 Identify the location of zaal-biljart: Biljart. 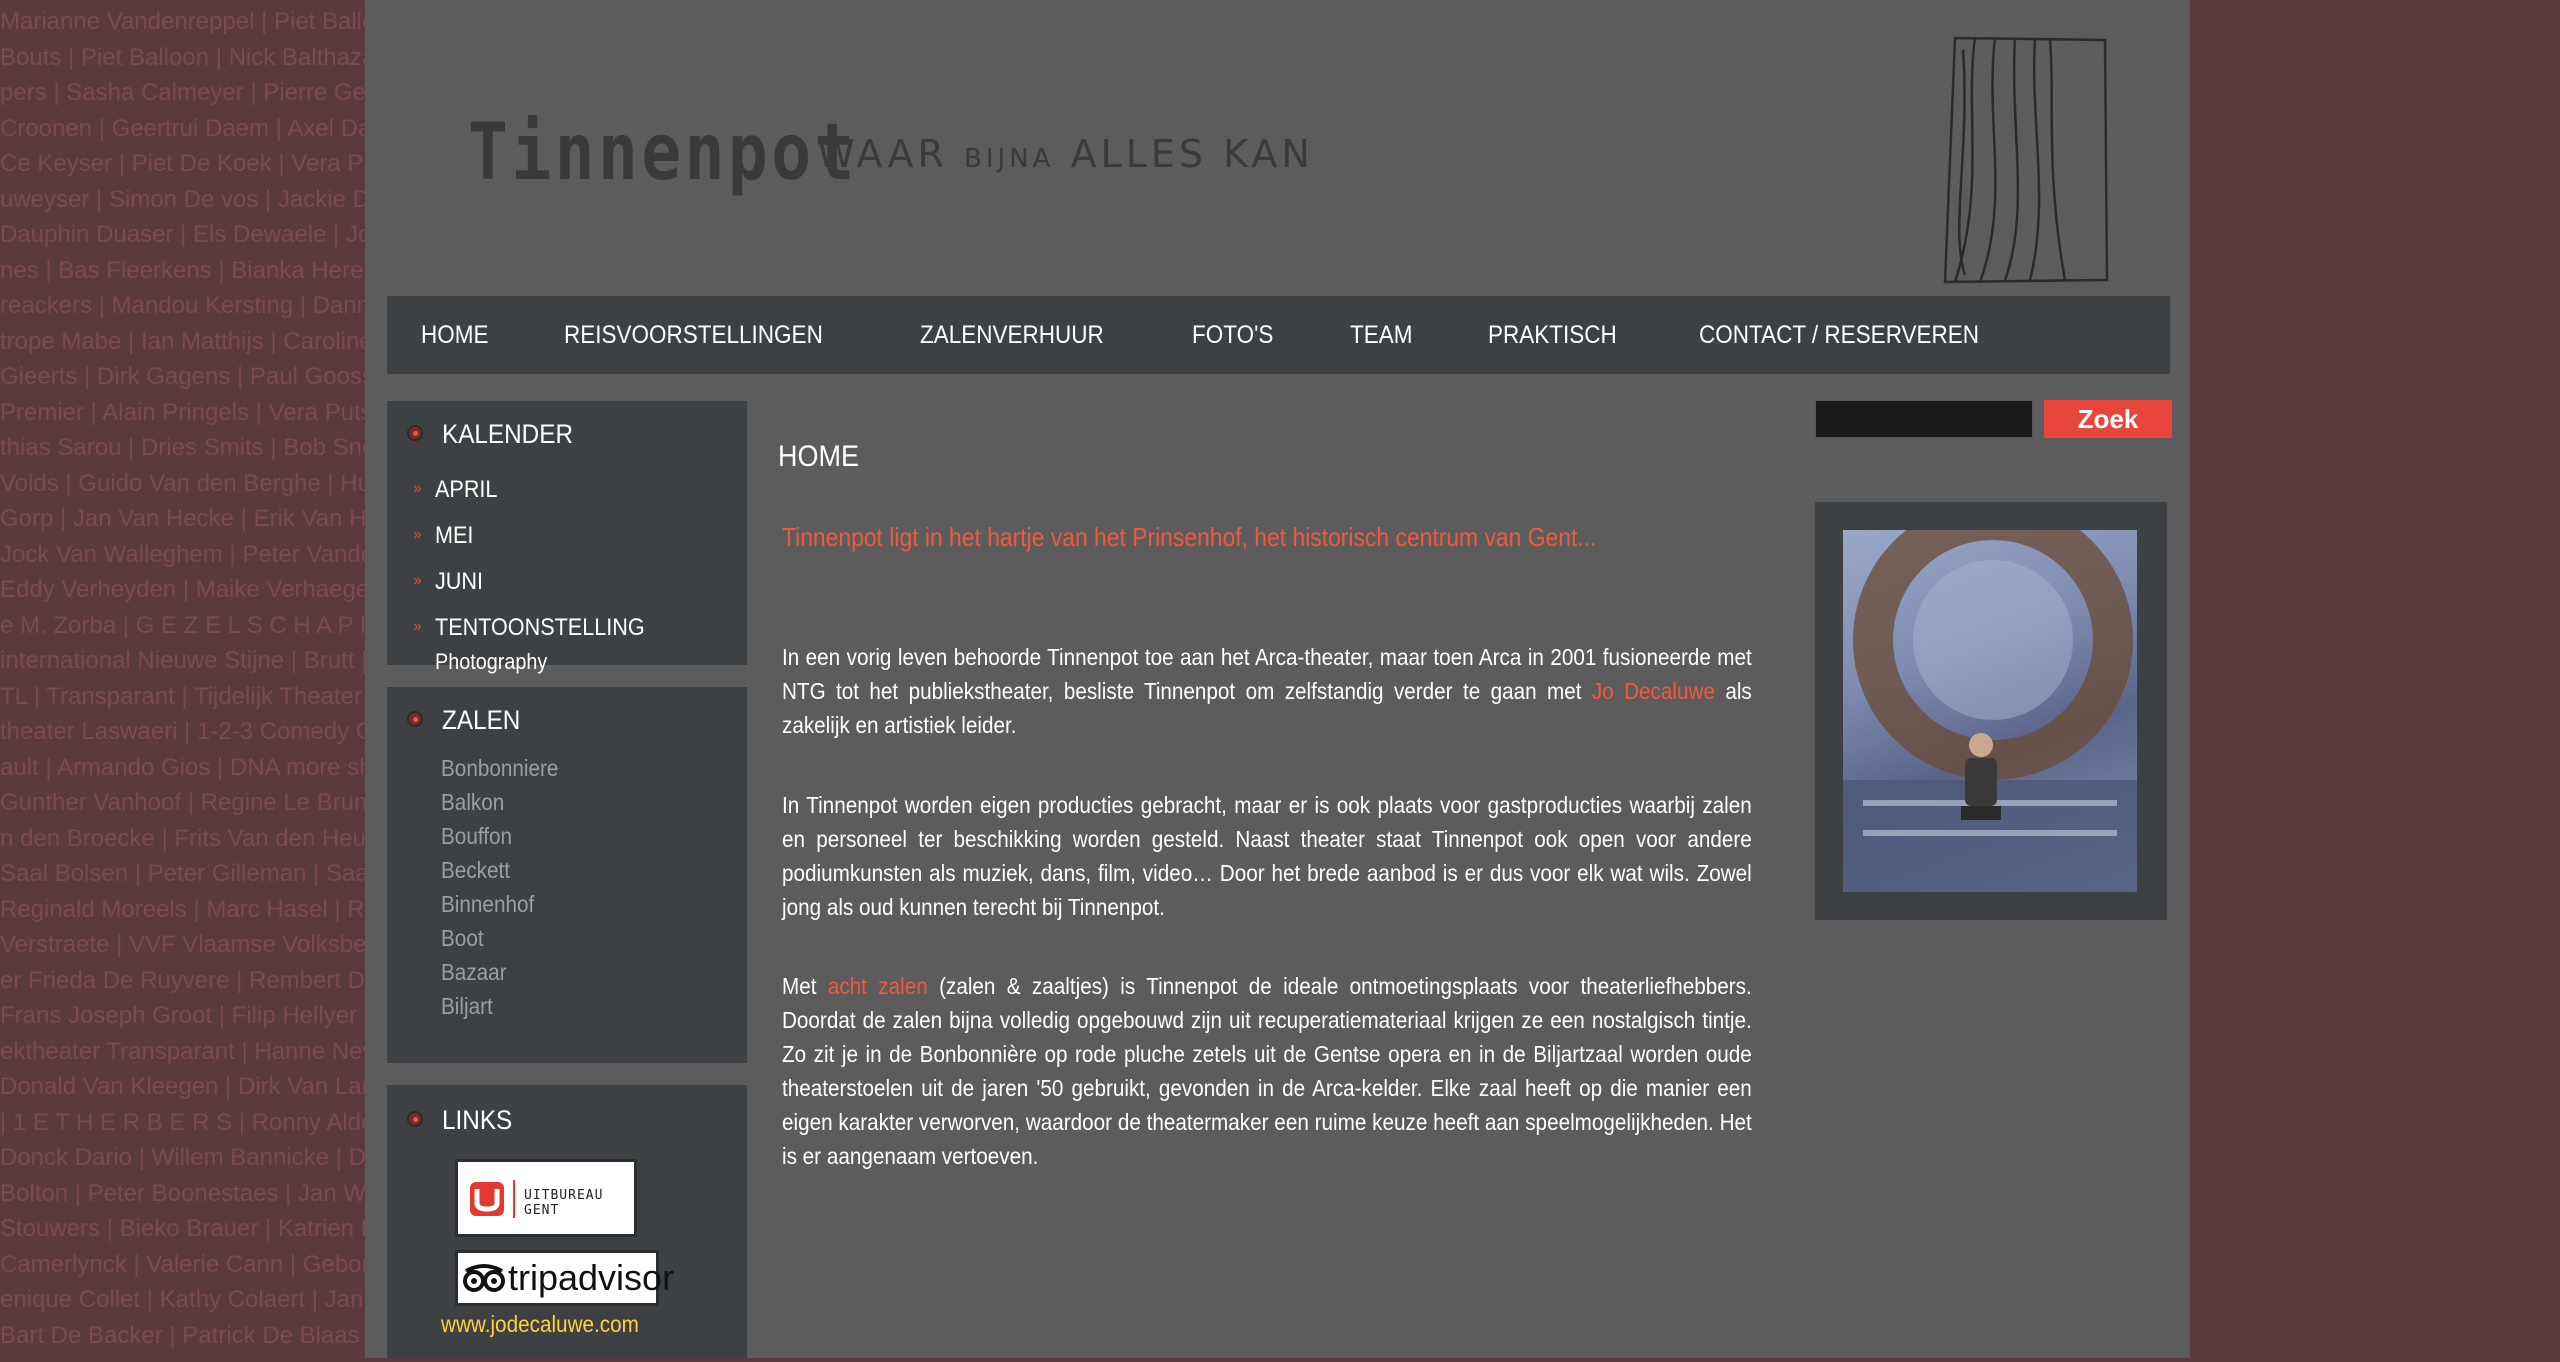
(467, 1006).